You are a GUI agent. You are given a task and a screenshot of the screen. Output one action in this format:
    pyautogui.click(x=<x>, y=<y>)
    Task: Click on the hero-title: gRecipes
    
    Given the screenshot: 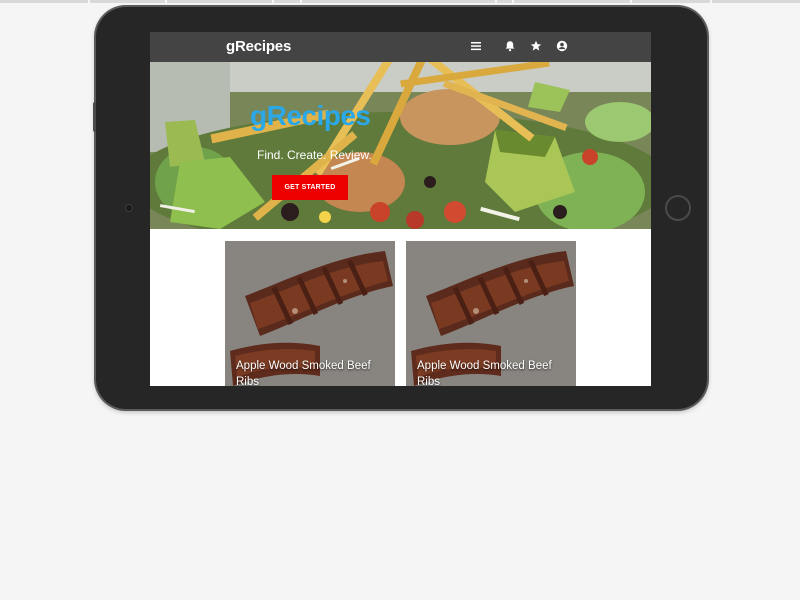 What is the action you would take?
    pyautogui.click(x=310, y=115)
    